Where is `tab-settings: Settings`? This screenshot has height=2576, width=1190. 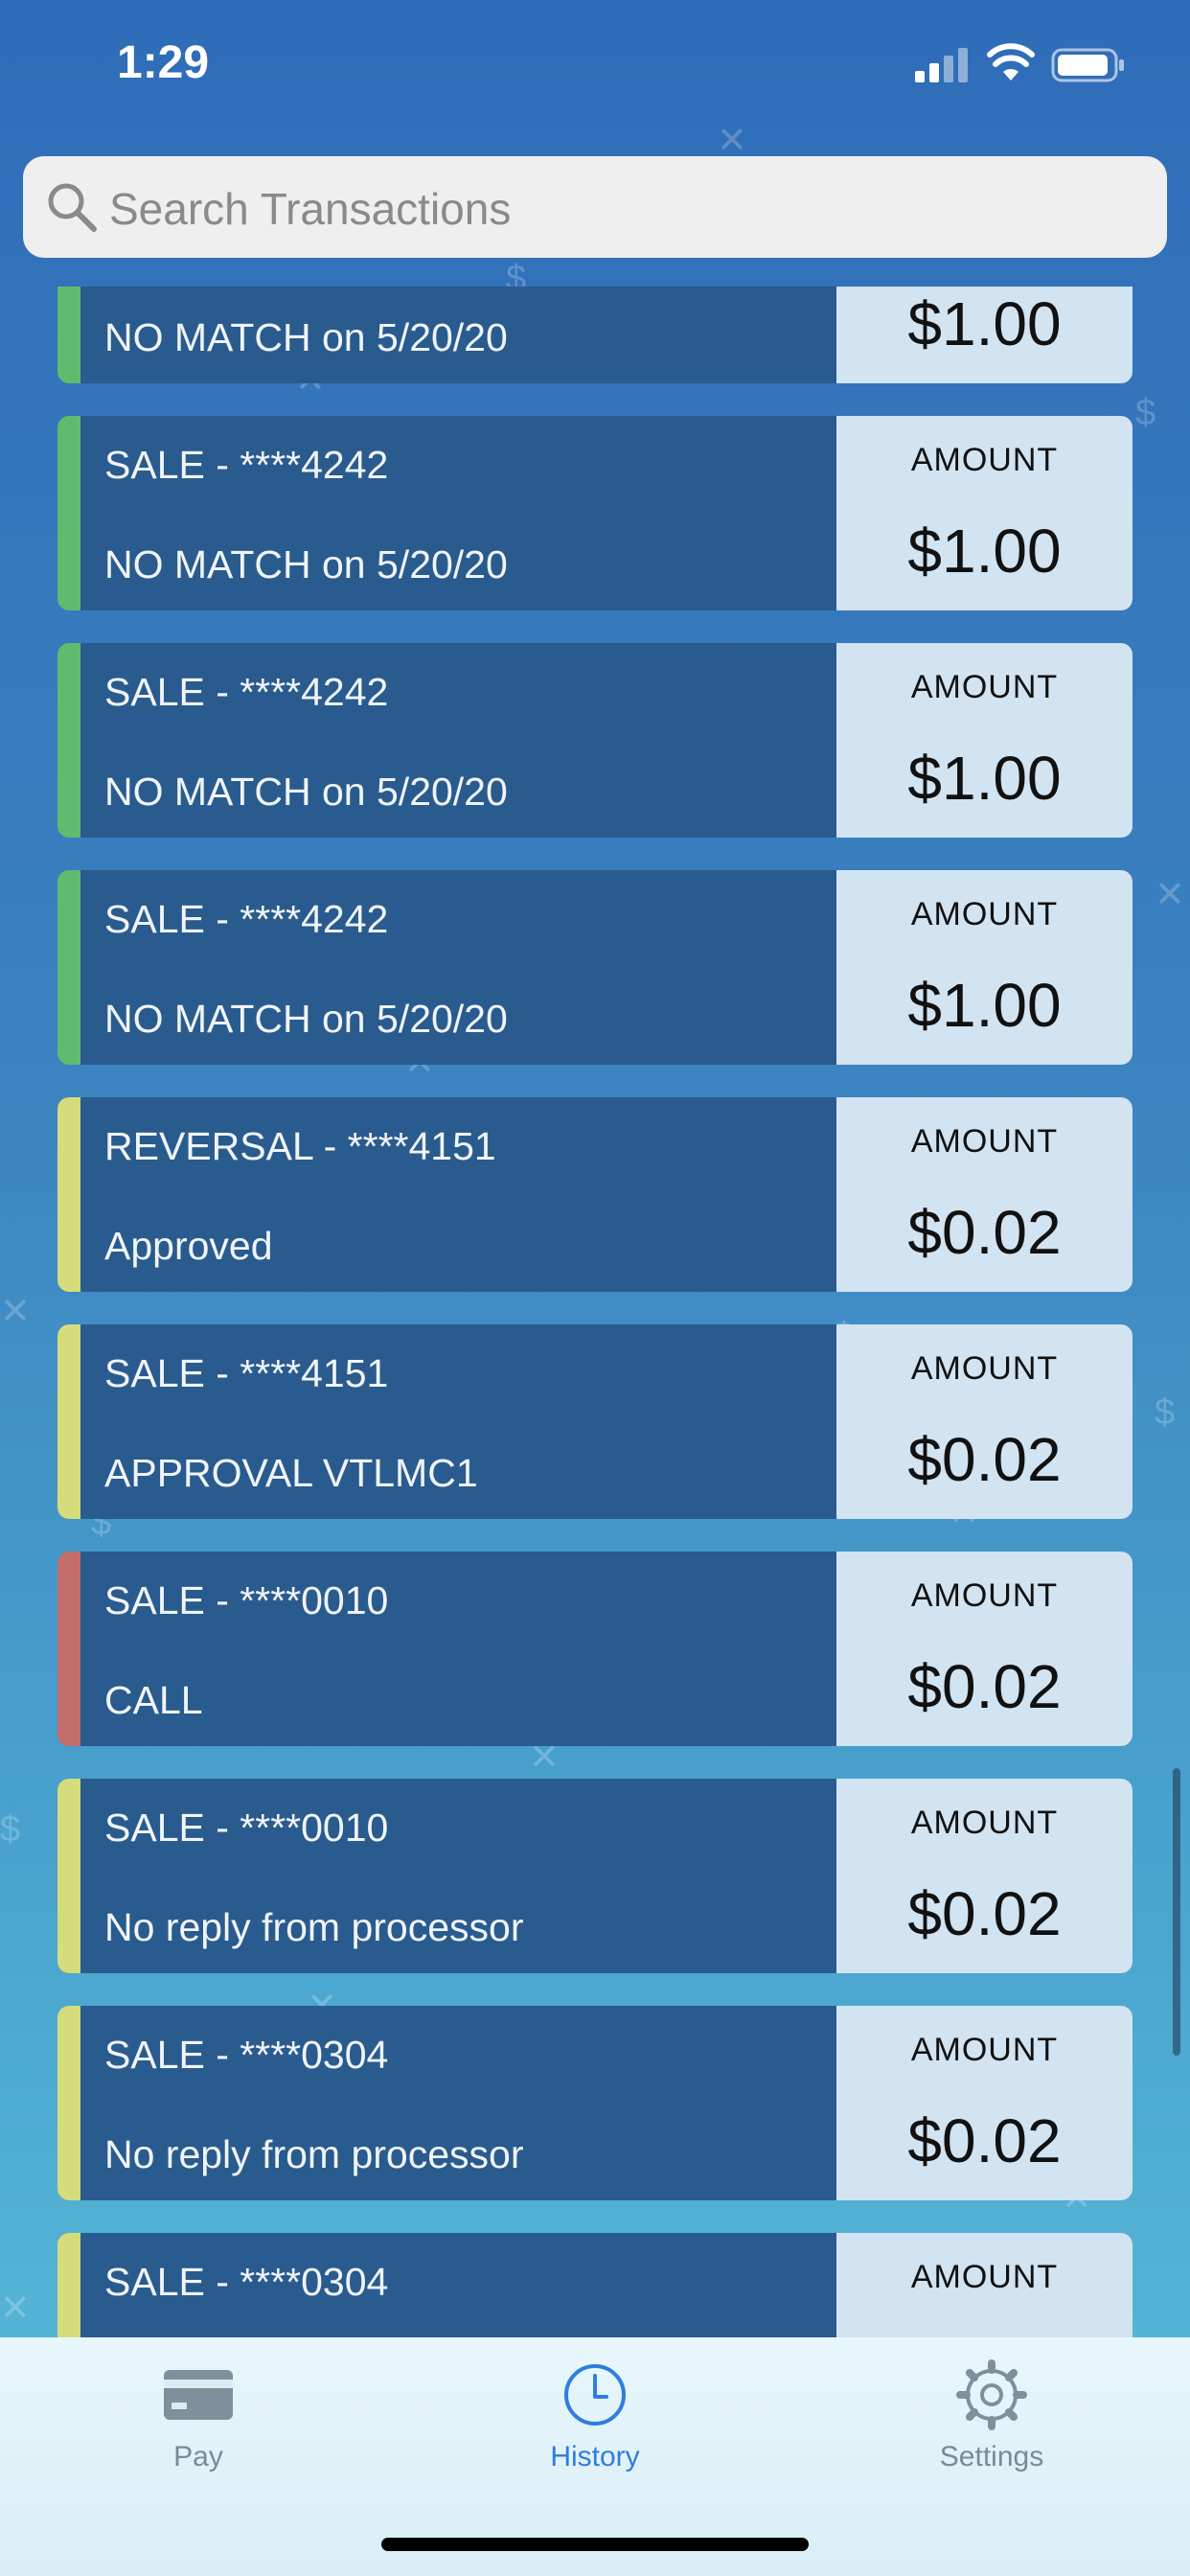 tab-settings: Settings is located at coordinates (991, 2418).